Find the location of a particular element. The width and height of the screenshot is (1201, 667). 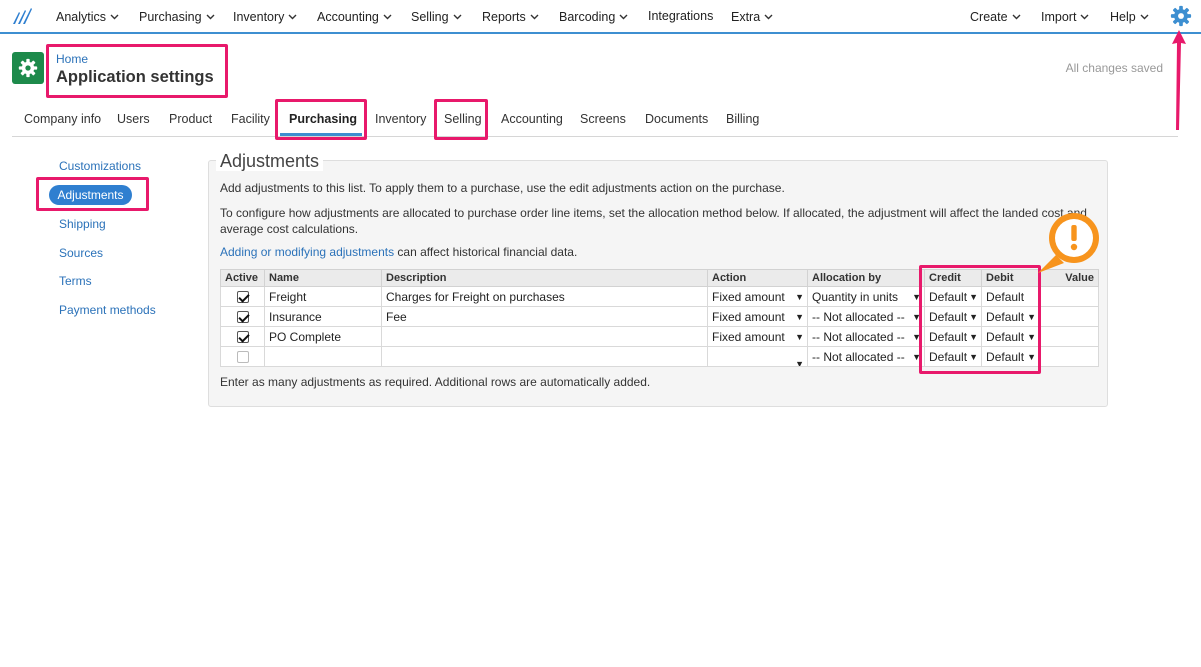

column-header-action: Action is located at coordinates (757, 278).